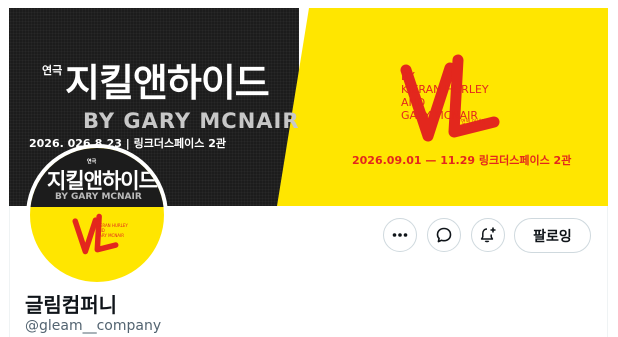 This screenshot has height=337, width=618. Describe the element at coordinates (102, 181) in the screenshot. I see `avatar-title: 지킬앤하이드` at that location.